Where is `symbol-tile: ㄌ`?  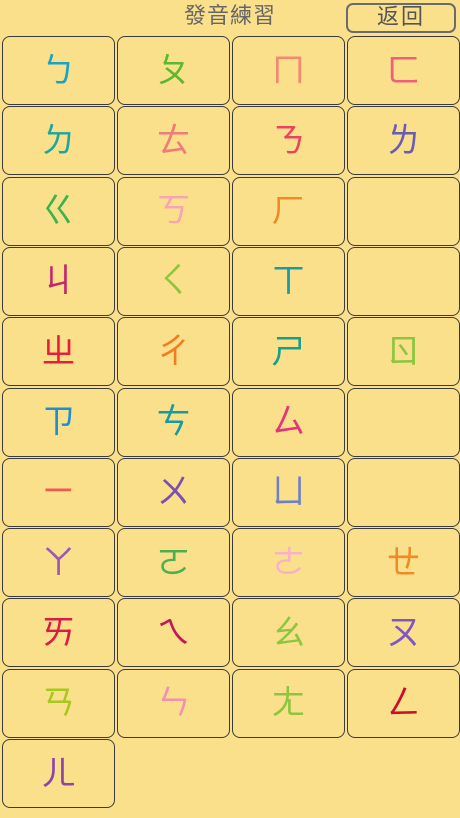 symbol-tile: ㄌ is located at coordinates (403, 141).